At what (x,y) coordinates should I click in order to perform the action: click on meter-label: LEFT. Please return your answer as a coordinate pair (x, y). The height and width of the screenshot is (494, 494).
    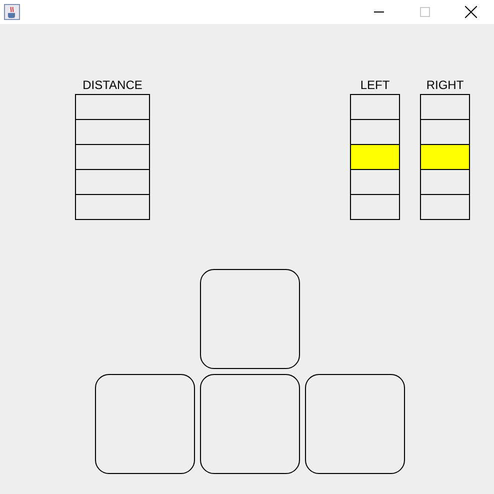
    Looking at the image, I should click on (375, 86).